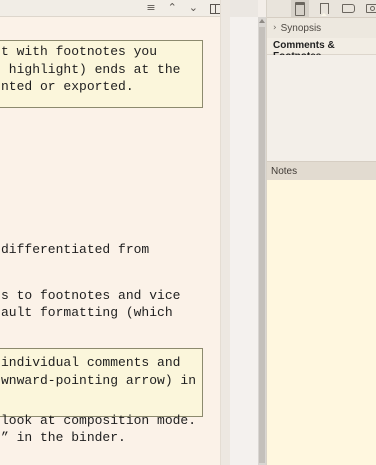 The image size is (376, 465). What do you see at coordinates (99, 380) in the screenshot?
I see `annotation-line: wnward-pointing arrow) in` at bounding box center [99, 380].